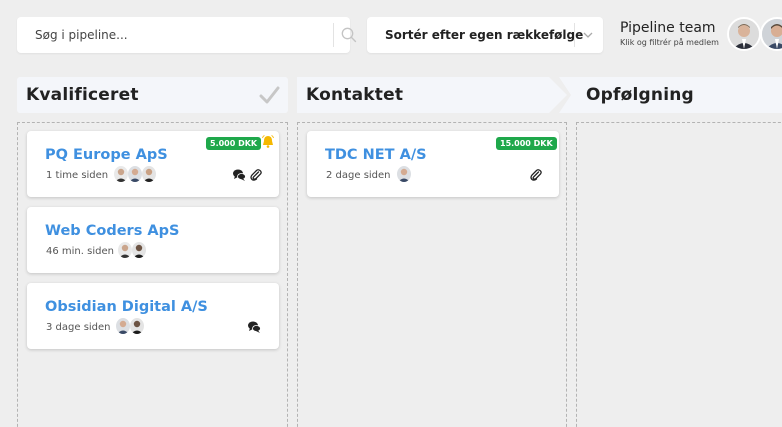  I want to click on deal-time: 1 time siden, so click(77, 175).